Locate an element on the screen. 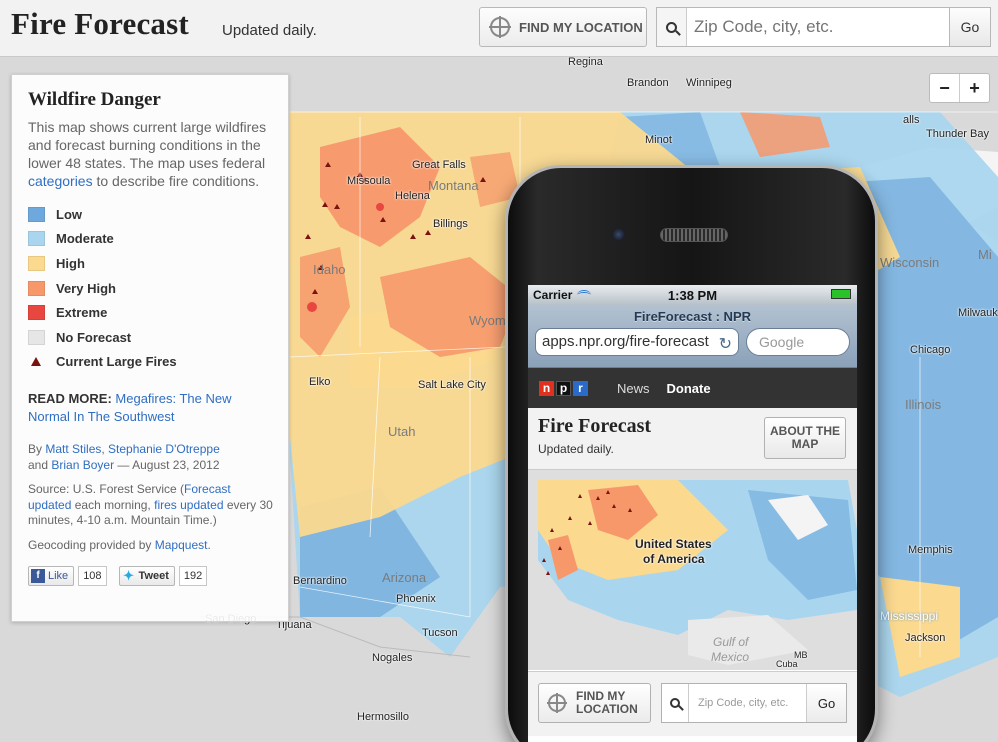 This screenshot has width=998, height=742. npr-logo-p: p is located at coordinates (563, 388).